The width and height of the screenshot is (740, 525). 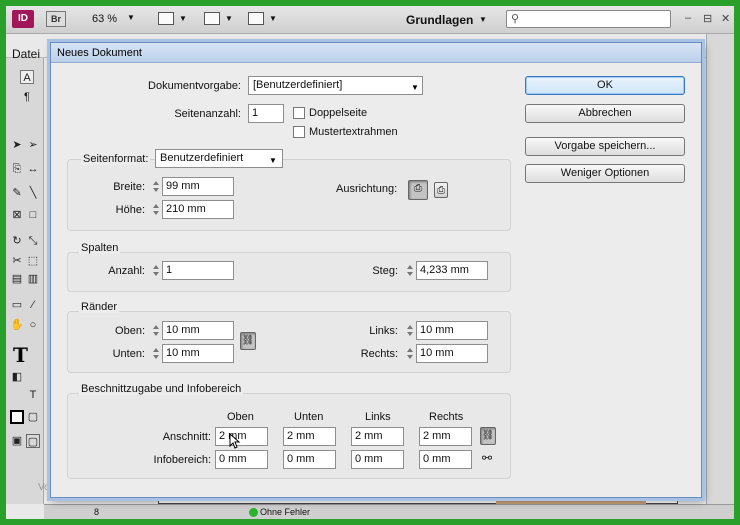 What do you see at coordinates (410, 353) in the screenshot?
I see `margin-right-stepper` at bounding box center [410, 353].